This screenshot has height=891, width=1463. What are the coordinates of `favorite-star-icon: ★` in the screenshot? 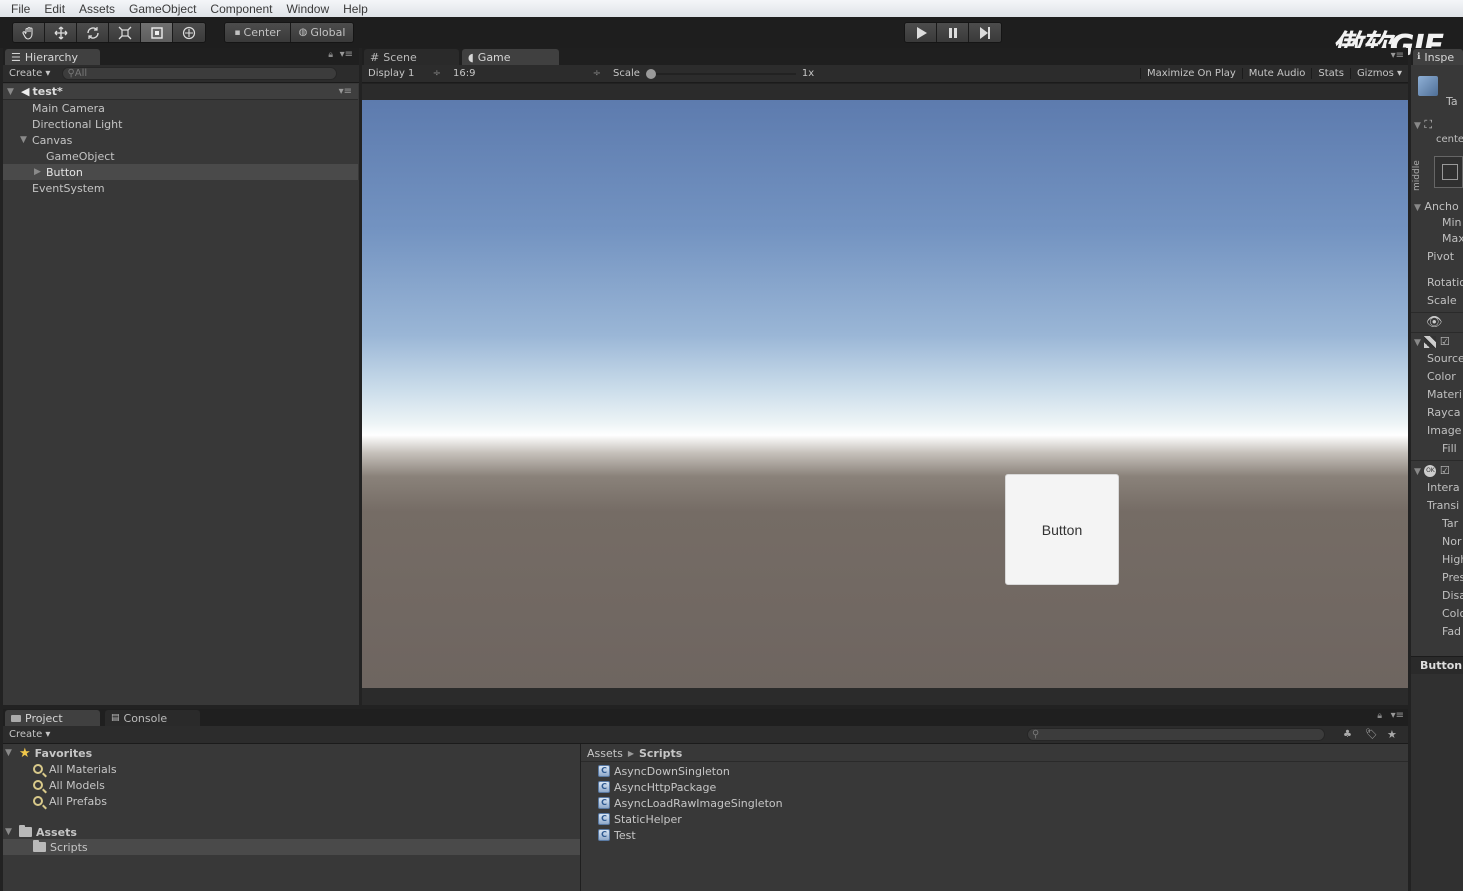 It's located at (1392, 734).